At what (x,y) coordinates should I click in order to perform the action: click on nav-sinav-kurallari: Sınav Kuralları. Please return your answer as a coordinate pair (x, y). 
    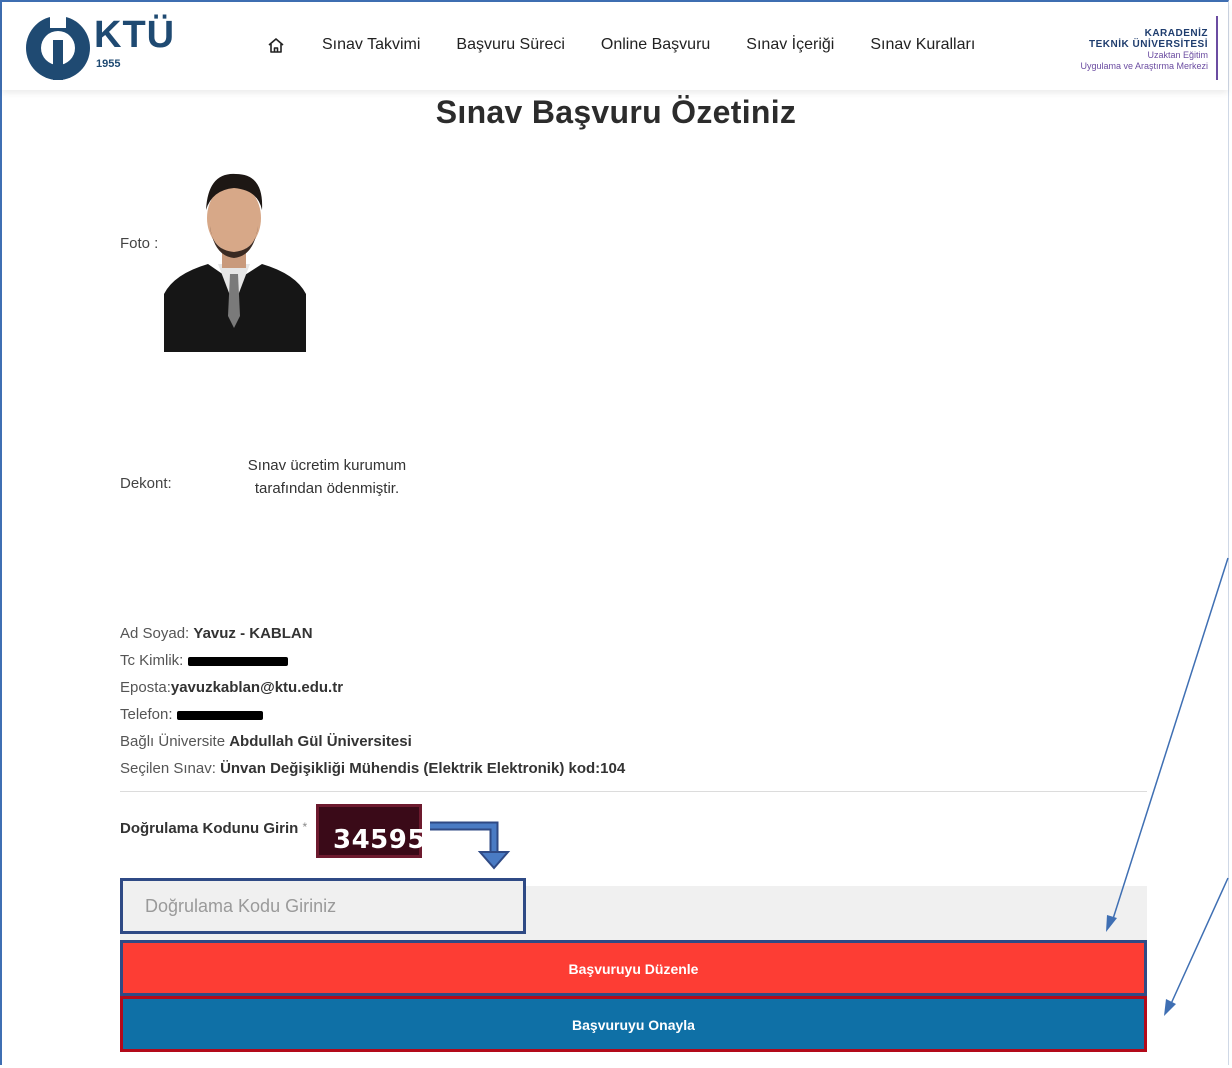
    Looking at the image, I should click on (922, 45).